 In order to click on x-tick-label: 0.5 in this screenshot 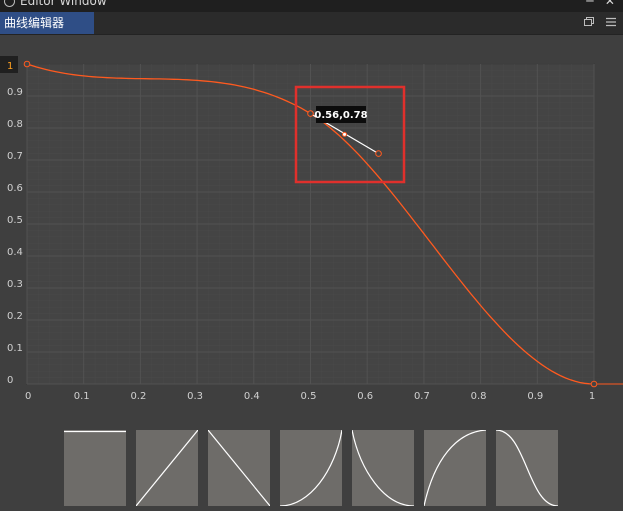, I will do `click(309, 396)`.